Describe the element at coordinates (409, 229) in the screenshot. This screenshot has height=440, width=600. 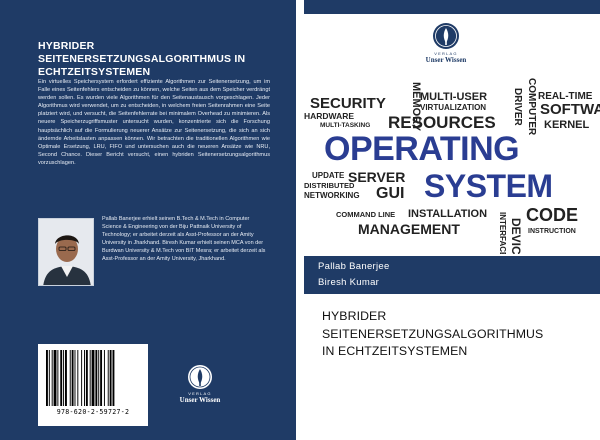
I see `cloud-word: MANAGEMENT` at that location.